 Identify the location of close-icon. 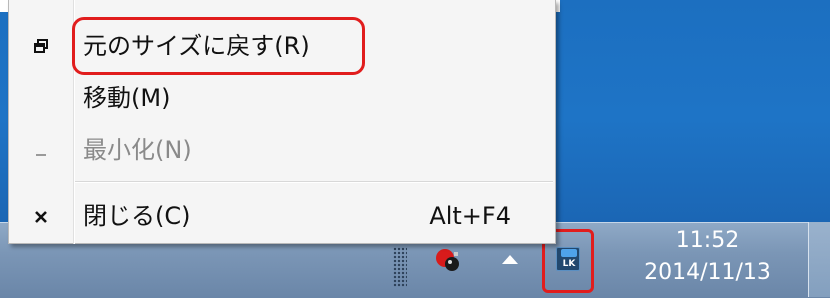
(41, 217).